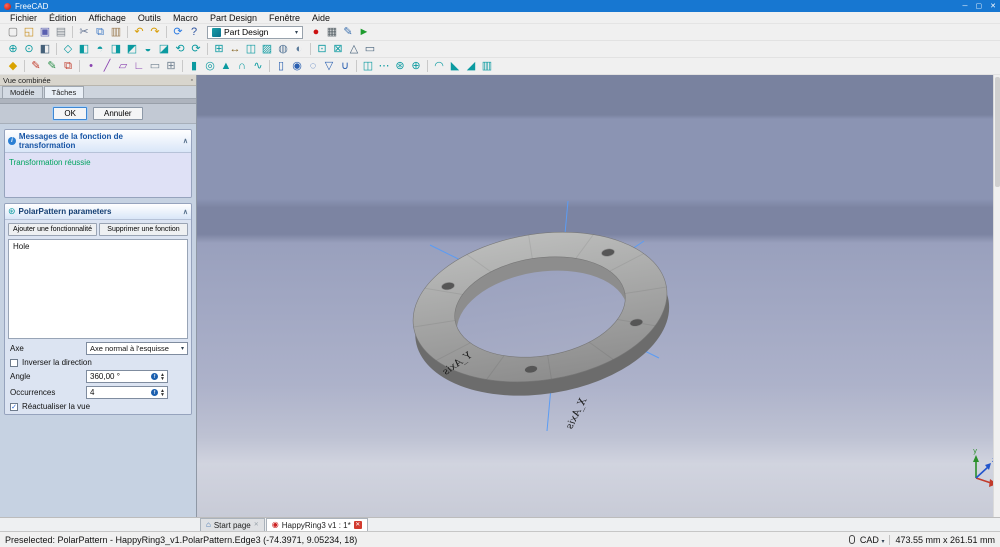 This screenshot has height=547, width=1000. Describe the element at coordinates (180, 49) in the screenshot. I see `rotate-left-icon: ⟲` at that location.